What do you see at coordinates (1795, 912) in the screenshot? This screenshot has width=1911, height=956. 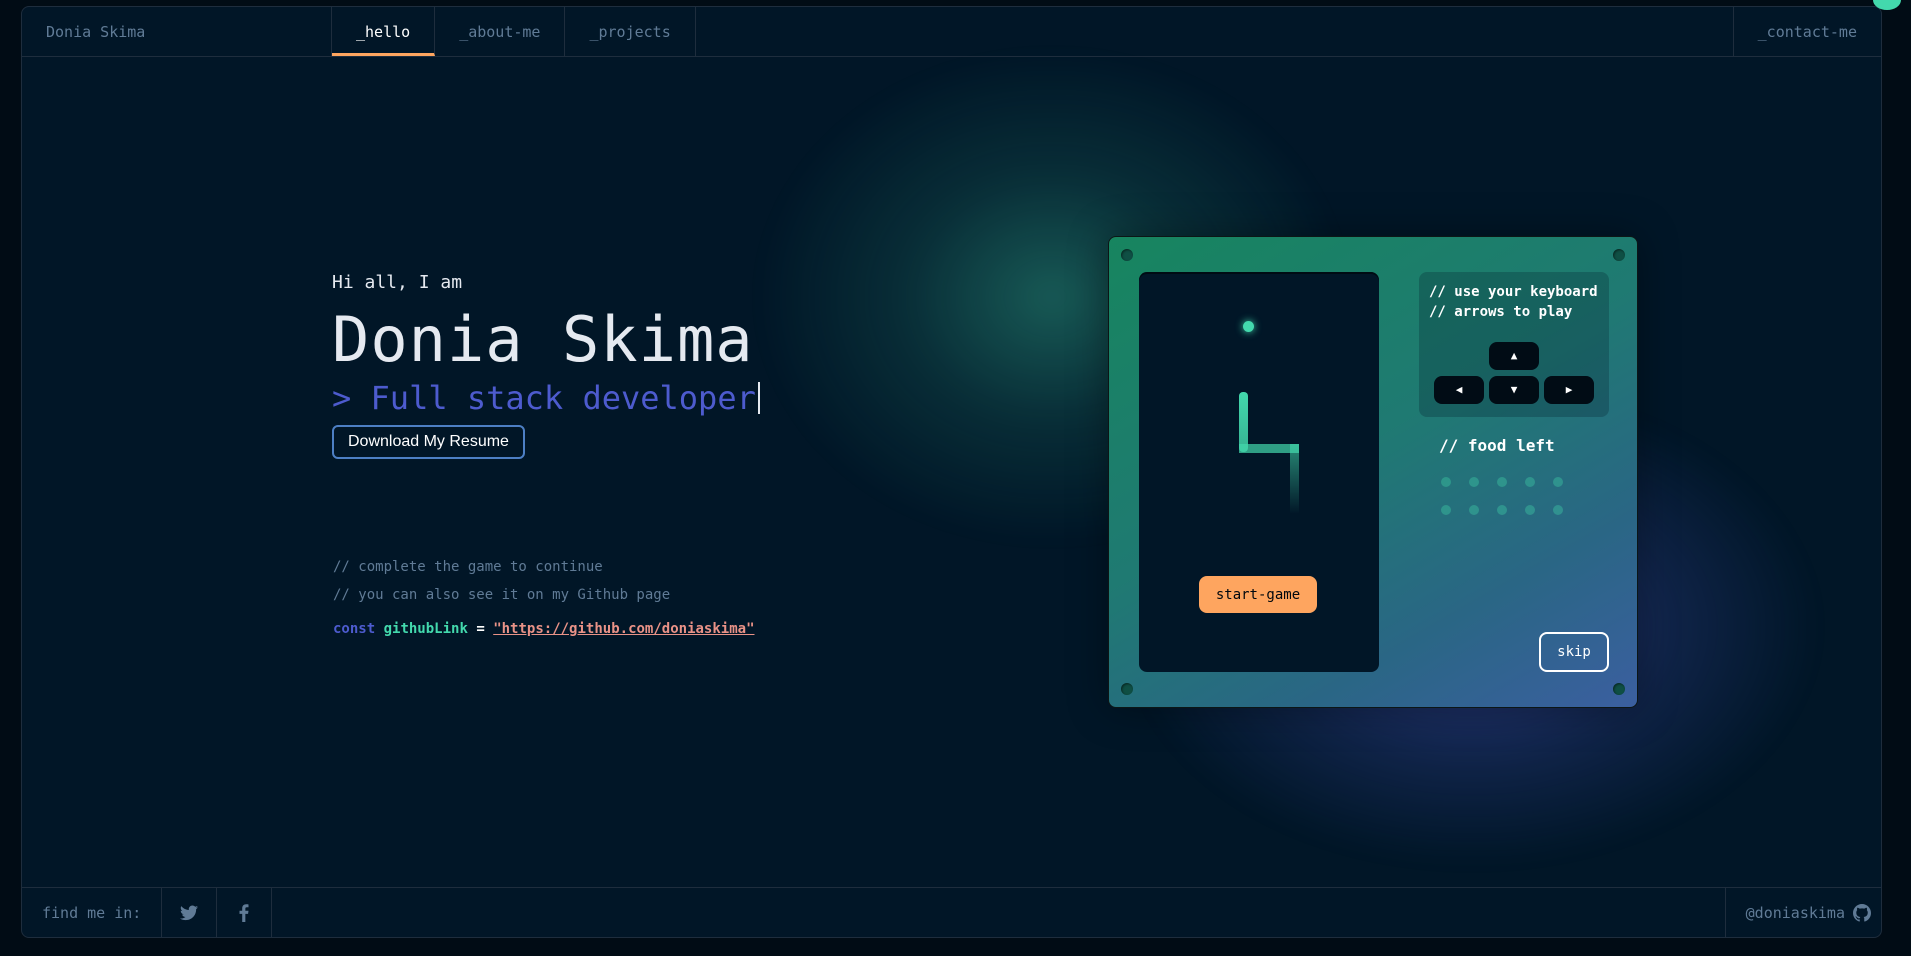 I see `github-handle: @doniaskima` at bounding box center [1795, 912].